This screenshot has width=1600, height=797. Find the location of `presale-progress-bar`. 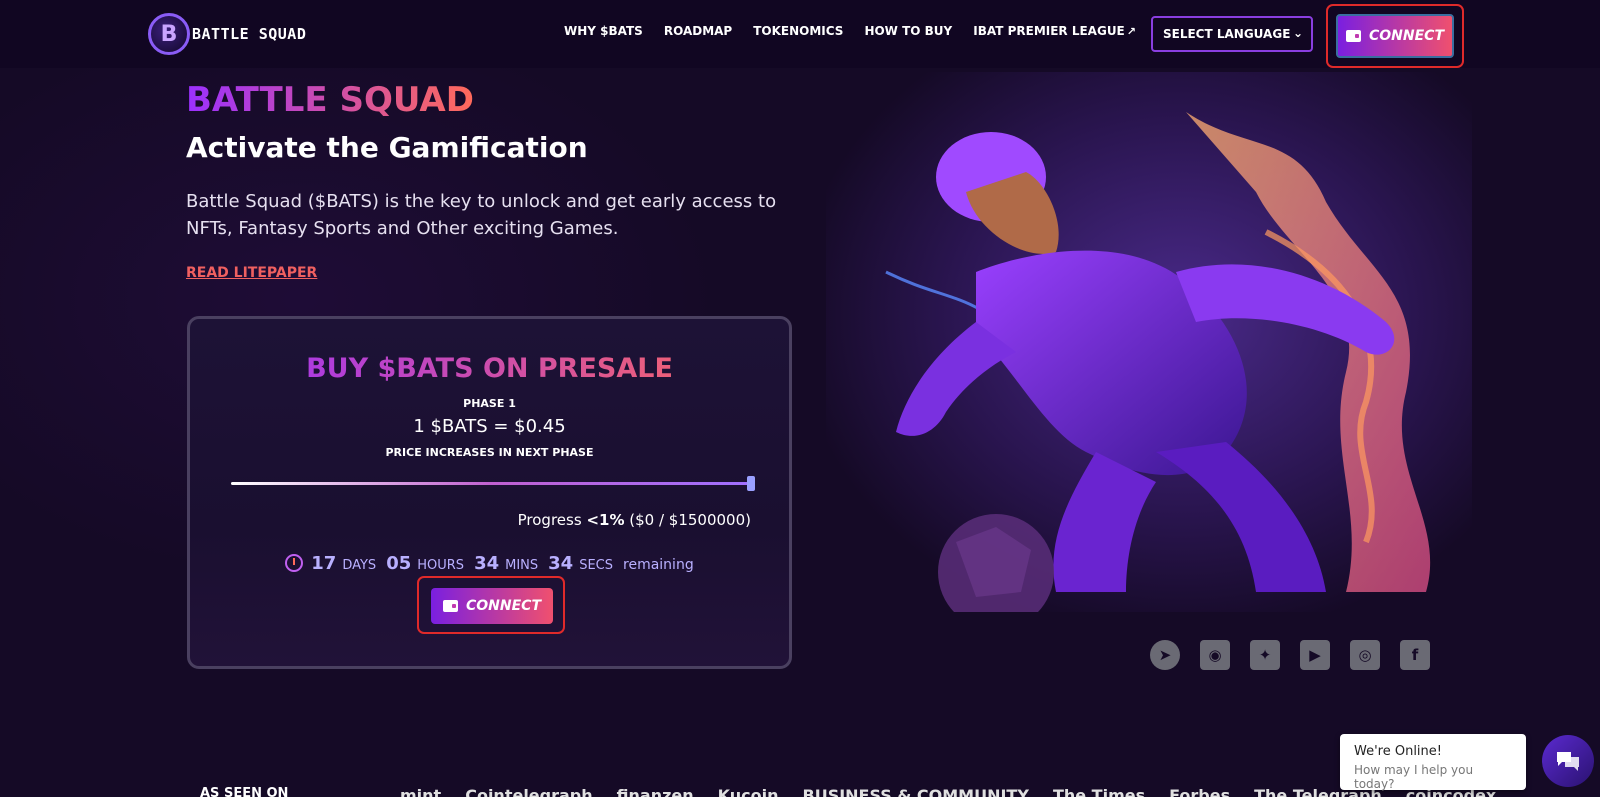

presale-progress-bar is located at coordinates (493, 483).